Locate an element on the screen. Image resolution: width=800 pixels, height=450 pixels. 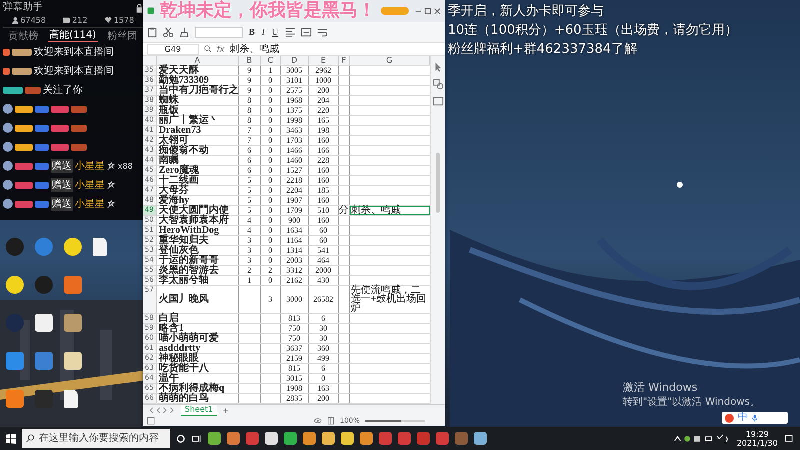
font-field is located at coordinates (219, 32).